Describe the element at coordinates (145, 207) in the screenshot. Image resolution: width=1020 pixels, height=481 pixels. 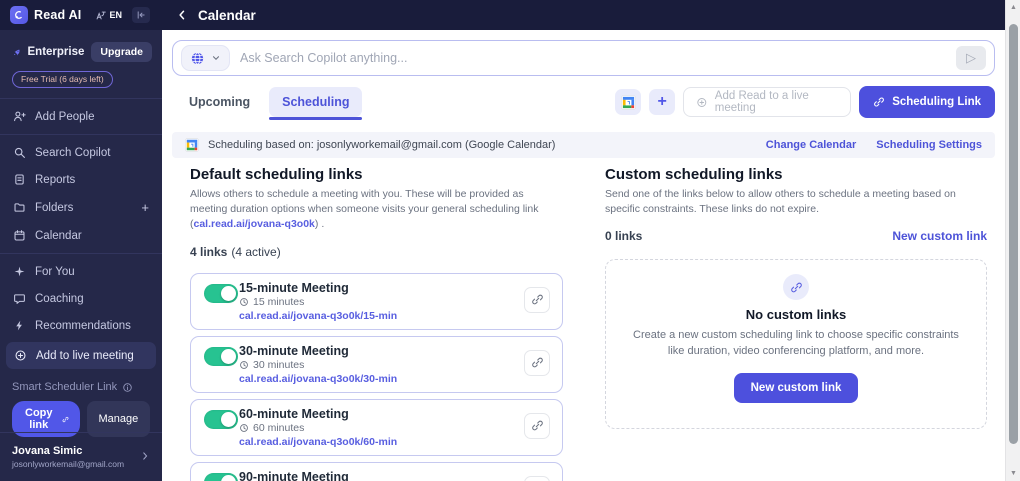
I see `folder-add-icon: +` at that location.